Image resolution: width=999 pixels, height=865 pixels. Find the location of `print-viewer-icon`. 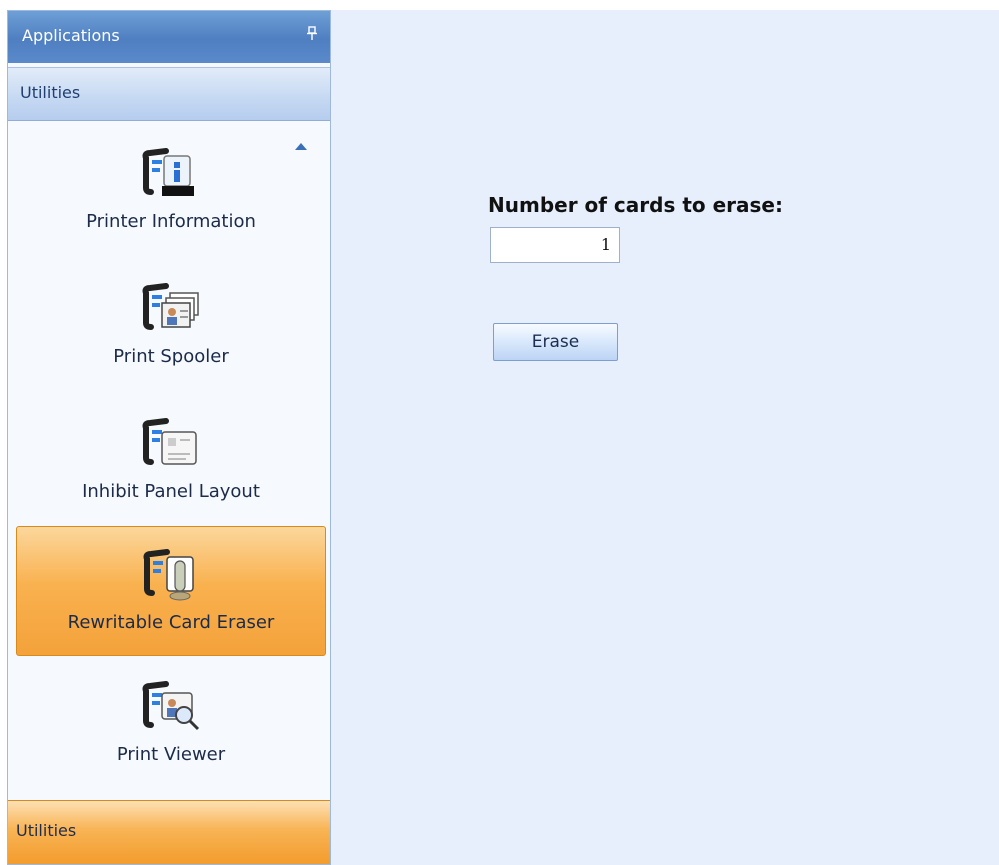

print-viewer-icon is located at coordinates (171, 706).